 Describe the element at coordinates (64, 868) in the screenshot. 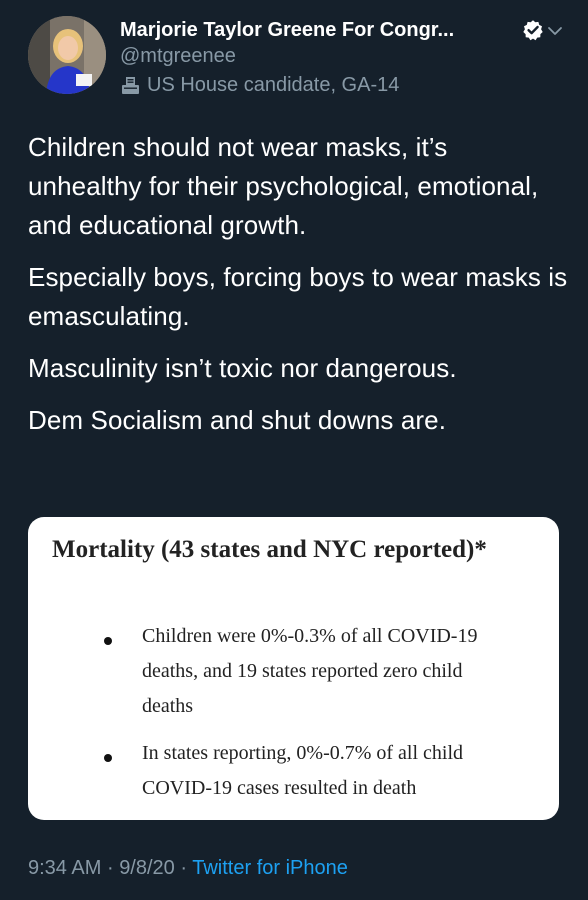

I see `tweet-time: 9:34 AM` at that location.